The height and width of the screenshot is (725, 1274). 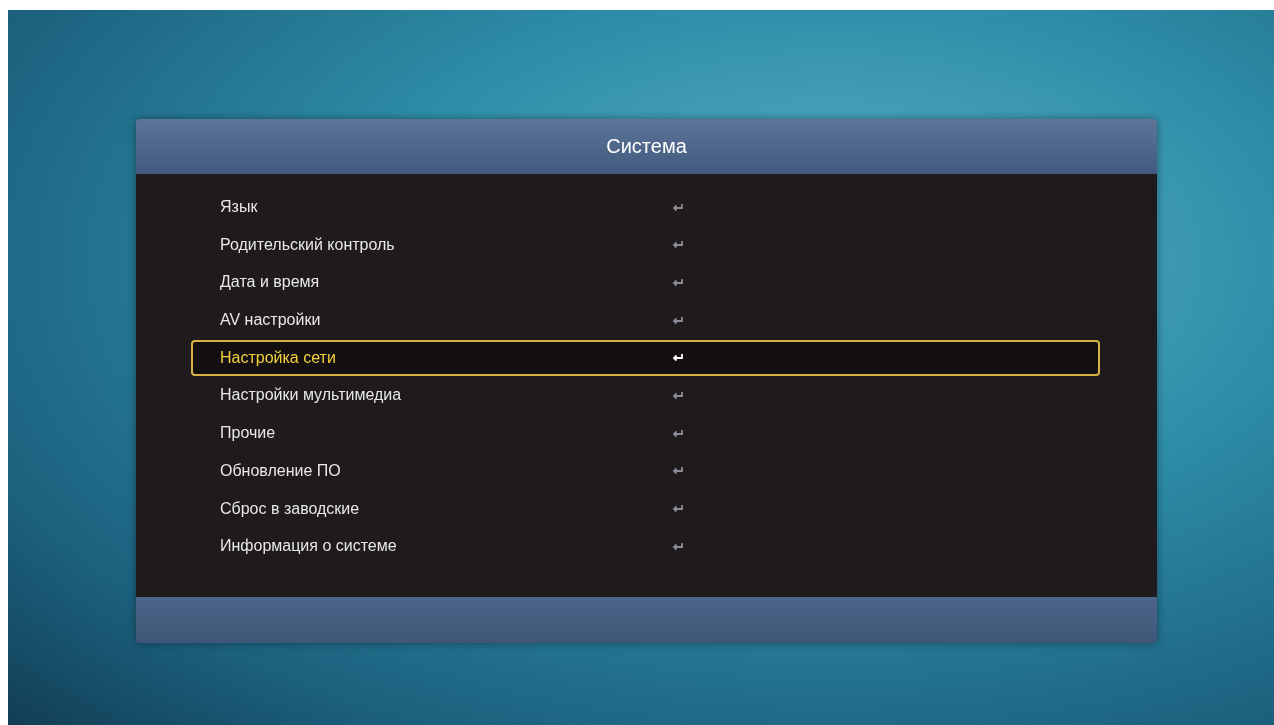 I want to click on menu-item: Дата и время, so click(x=645, y=282).